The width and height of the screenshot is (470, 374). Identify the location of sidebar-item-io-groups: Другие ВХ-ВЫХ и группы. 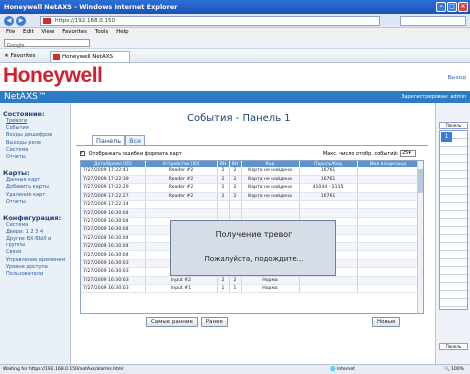
(36, 242).